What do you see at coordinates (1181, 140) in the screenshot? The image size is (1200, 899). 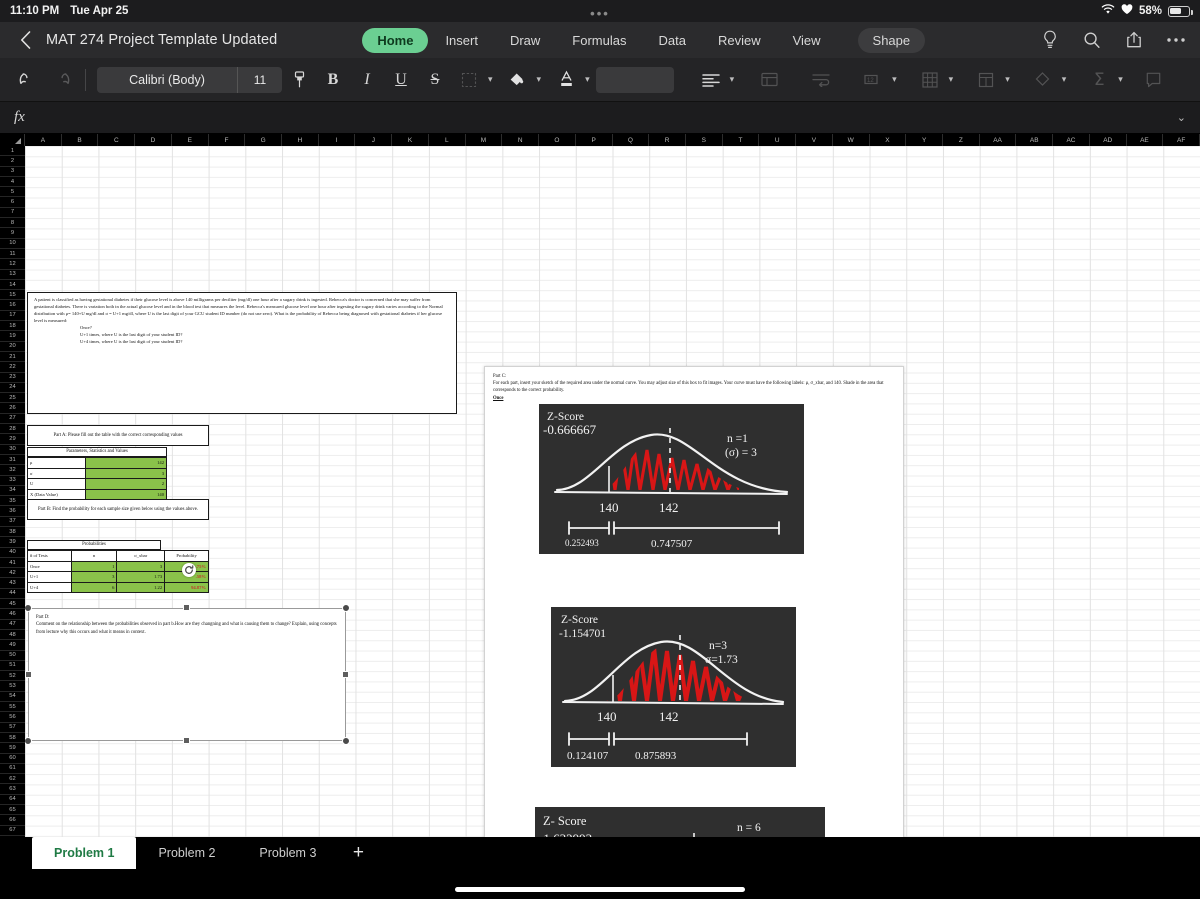 I see `column-header-af: AF` at bounding box center [1181, 140].